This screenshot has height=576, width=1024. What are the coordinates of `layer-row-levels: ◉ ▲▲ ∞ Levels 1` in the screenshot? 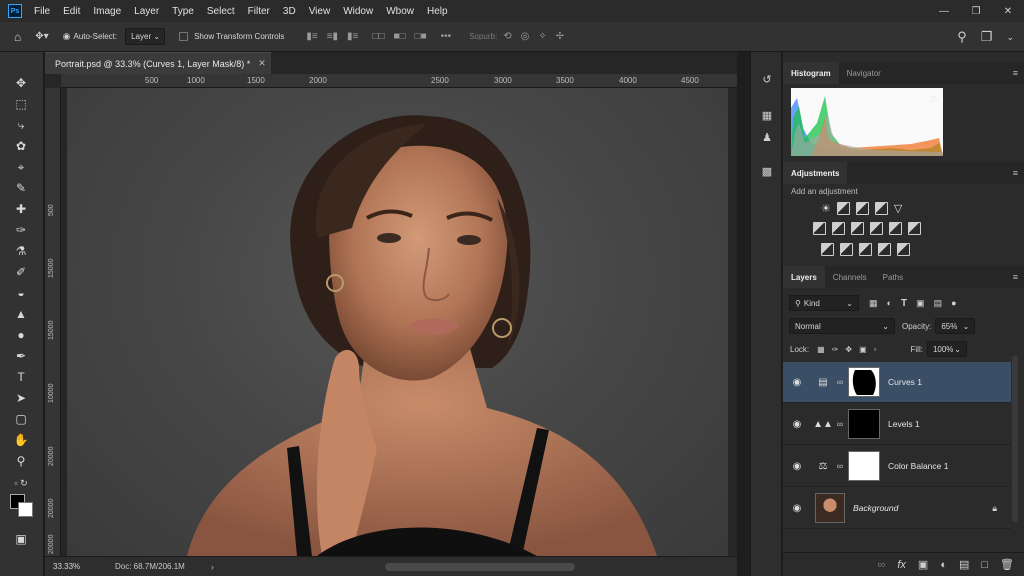 It's located at (897, 424).